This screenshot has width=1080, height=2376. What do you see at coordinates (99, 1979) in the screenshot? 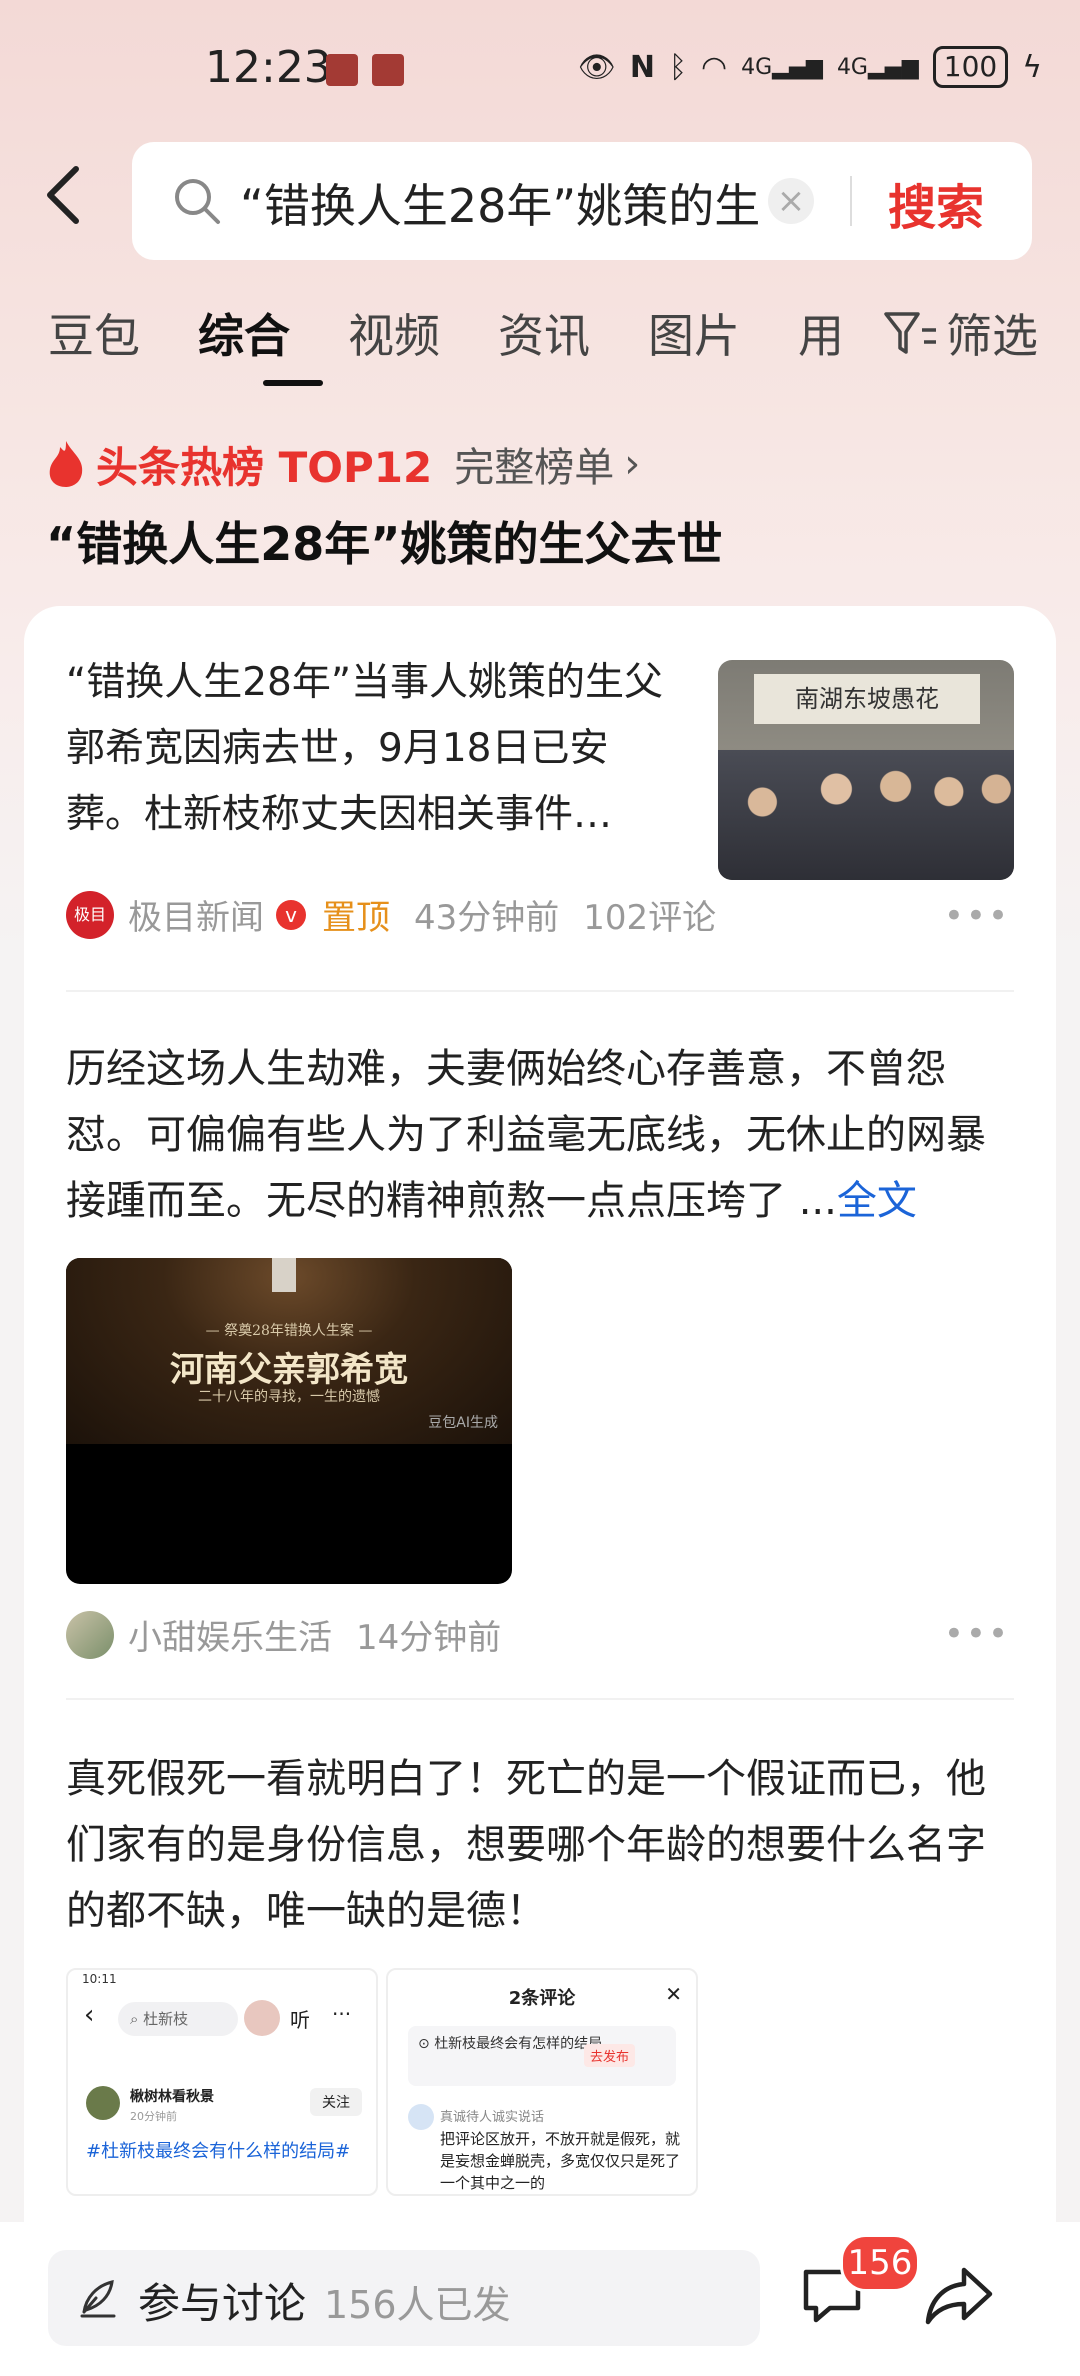
I see `screenshot-time: 10:11` at bounding box center [99, 1979].